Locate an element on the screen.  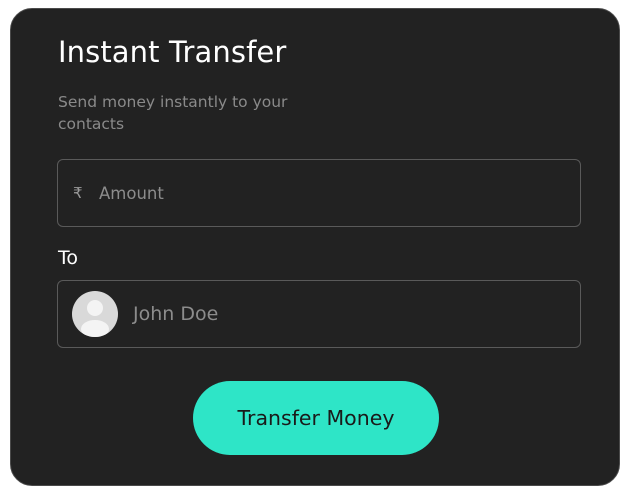
recipient-selector: John Doe is located at coordinates (319, 314).